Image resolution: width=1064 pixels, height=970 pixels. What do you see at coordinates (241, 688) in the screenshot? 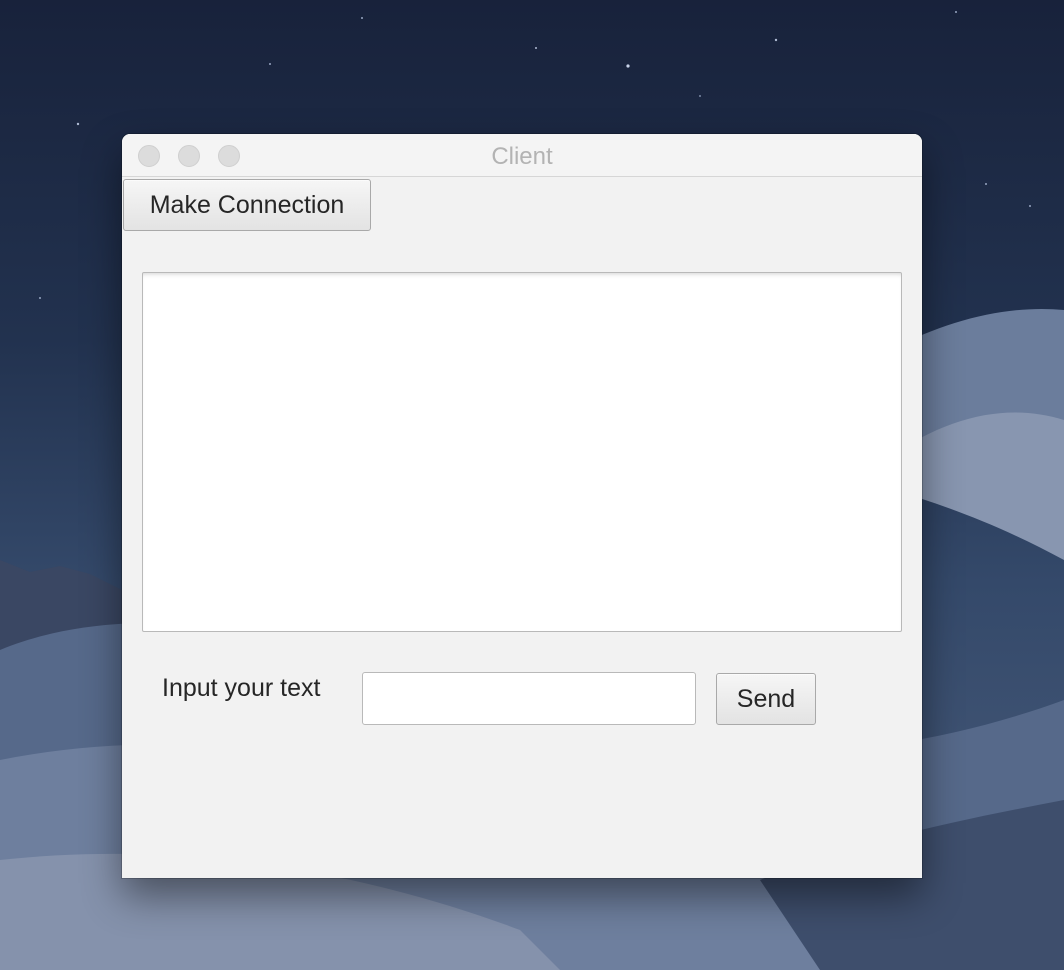
I see `input-text-label: Input your text` at bounding box center [241, 688].